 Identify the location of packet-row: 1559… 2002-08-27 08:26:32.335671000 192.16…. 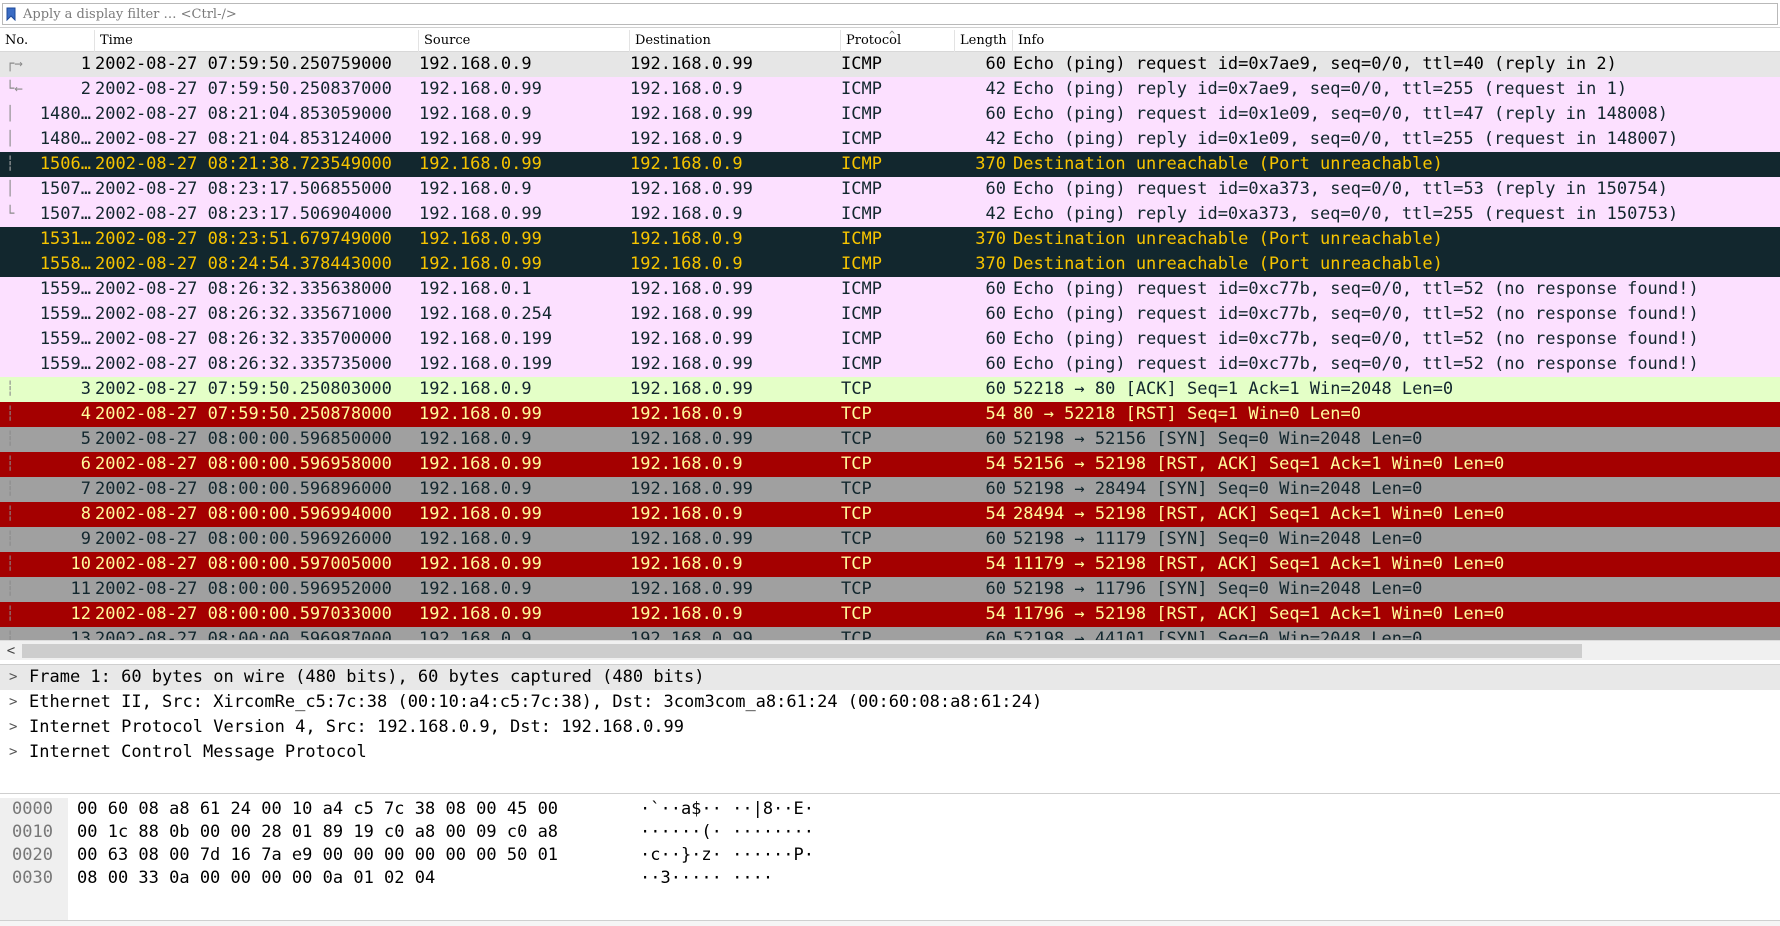
(890, 314).